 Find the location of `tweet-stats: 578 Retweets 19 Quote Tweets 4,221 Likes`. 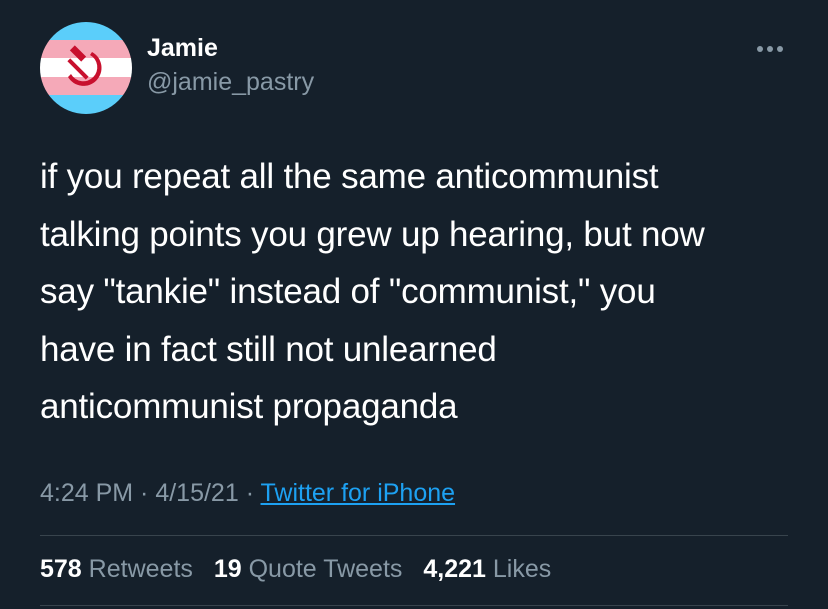

tweet-stats: 578 Retweets 19 Quote Tweets 4,221 Likes is located at coordinates (302, 569).